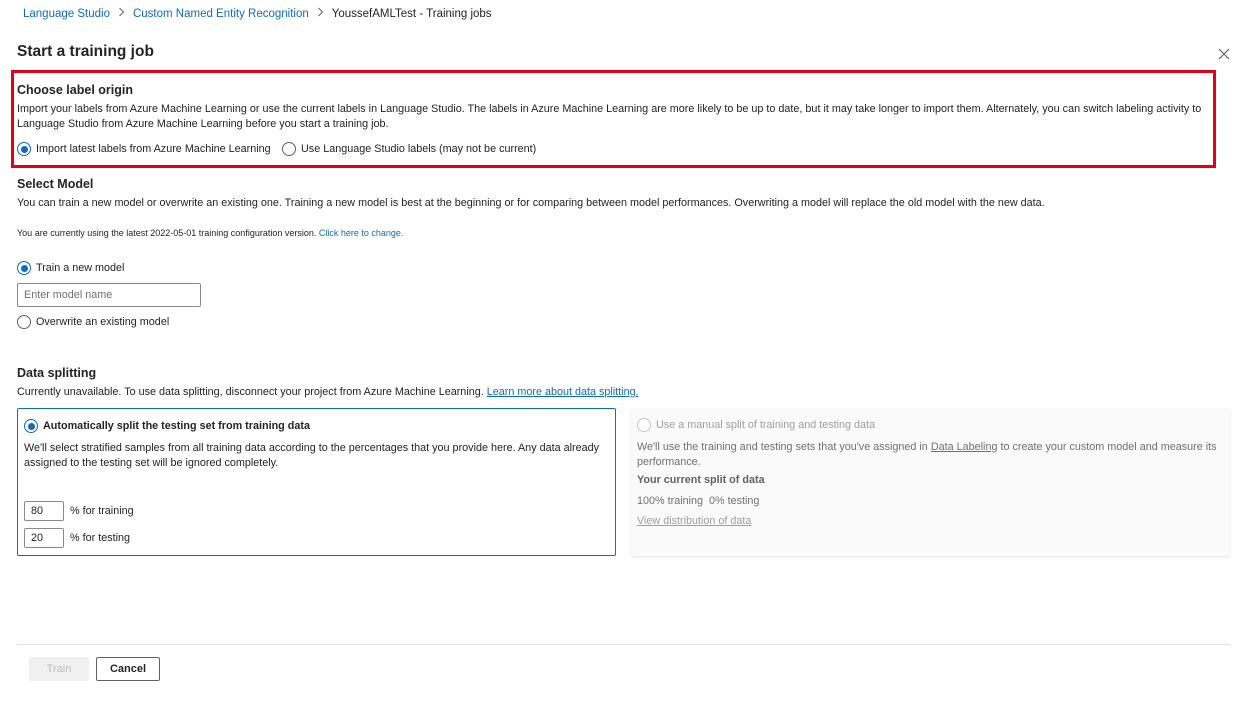 The width and height of the screenshot is (1248, 703). I want to click on label-origin-title: Choose label origin, so click(75, 90).